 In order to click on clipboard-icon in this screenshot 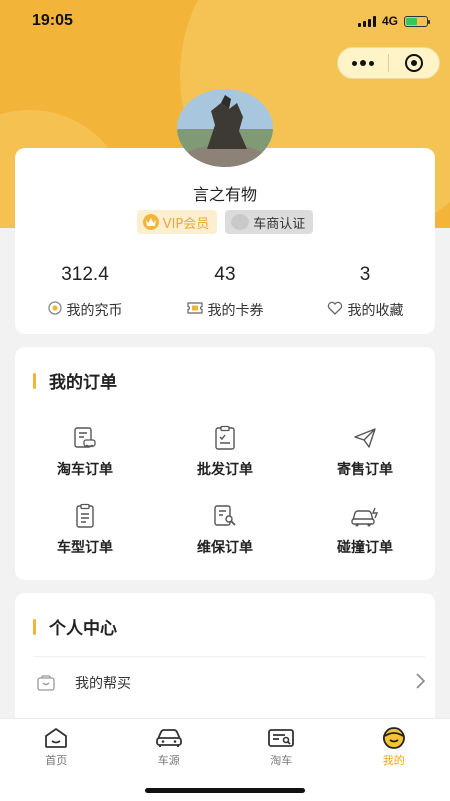, I will do `click(85, 516)`.